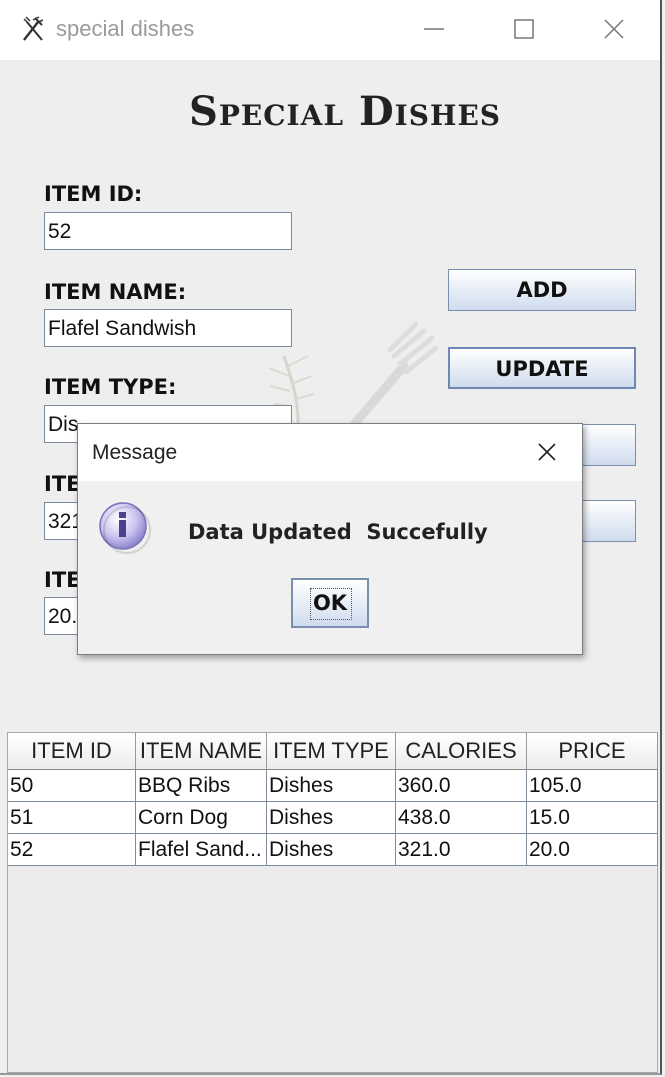  I want to click on cell-calories: 360.0, so click(461, 785).